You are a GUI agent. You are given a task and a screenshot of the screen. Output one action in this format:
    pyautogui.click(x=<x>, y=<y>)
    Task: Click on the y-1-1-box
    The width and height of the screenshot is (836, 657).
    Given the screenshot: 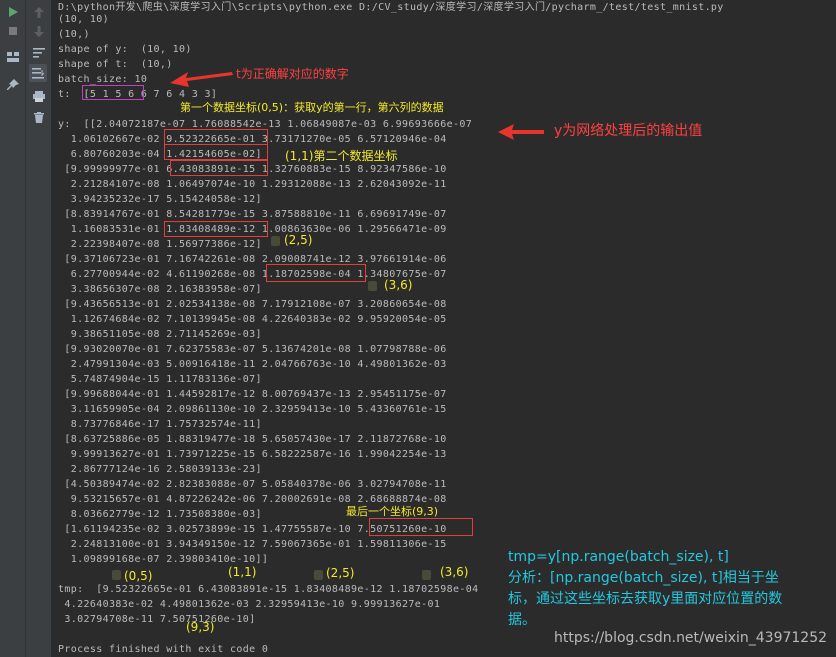 What is the action you would take?
    pyautogui.click(x=216, y=152)
    